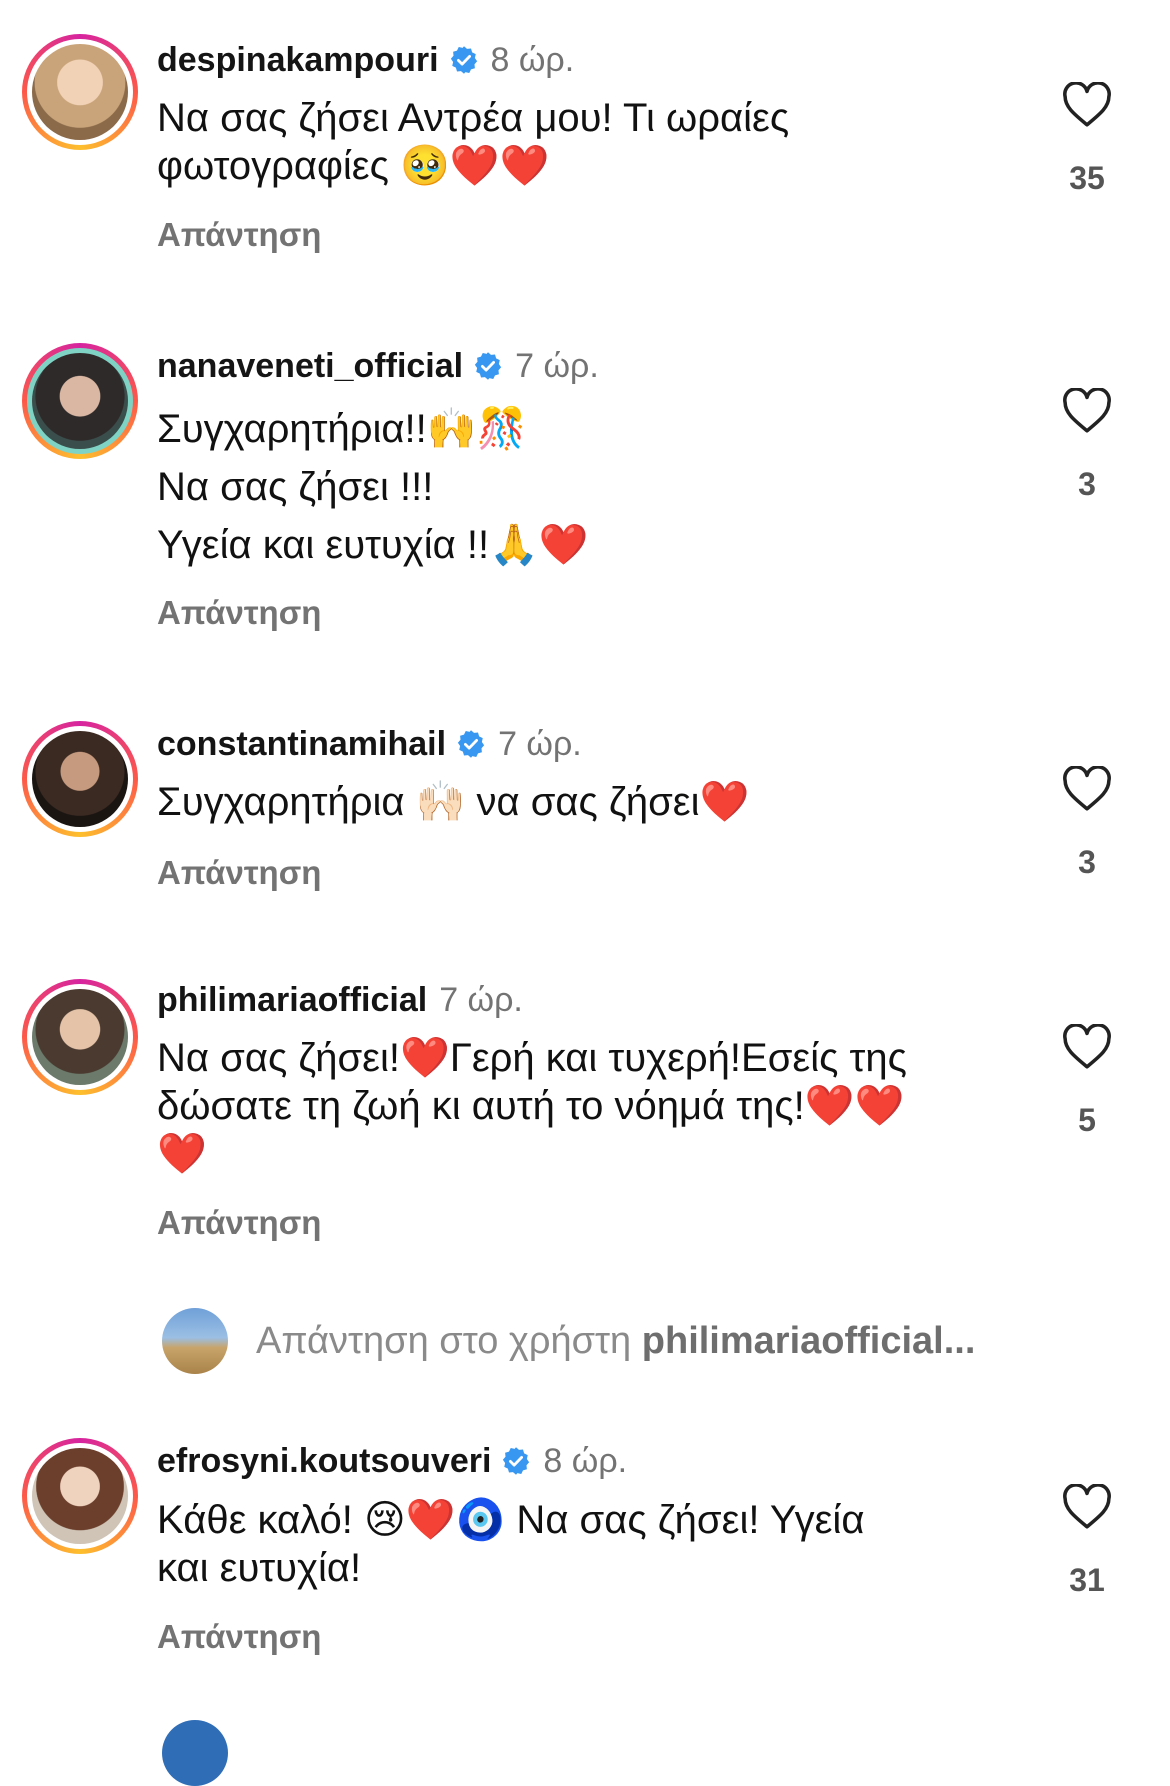 The image size is (1170, 1786). I want to click on username: nanaveneti_official, so click(310, 366).